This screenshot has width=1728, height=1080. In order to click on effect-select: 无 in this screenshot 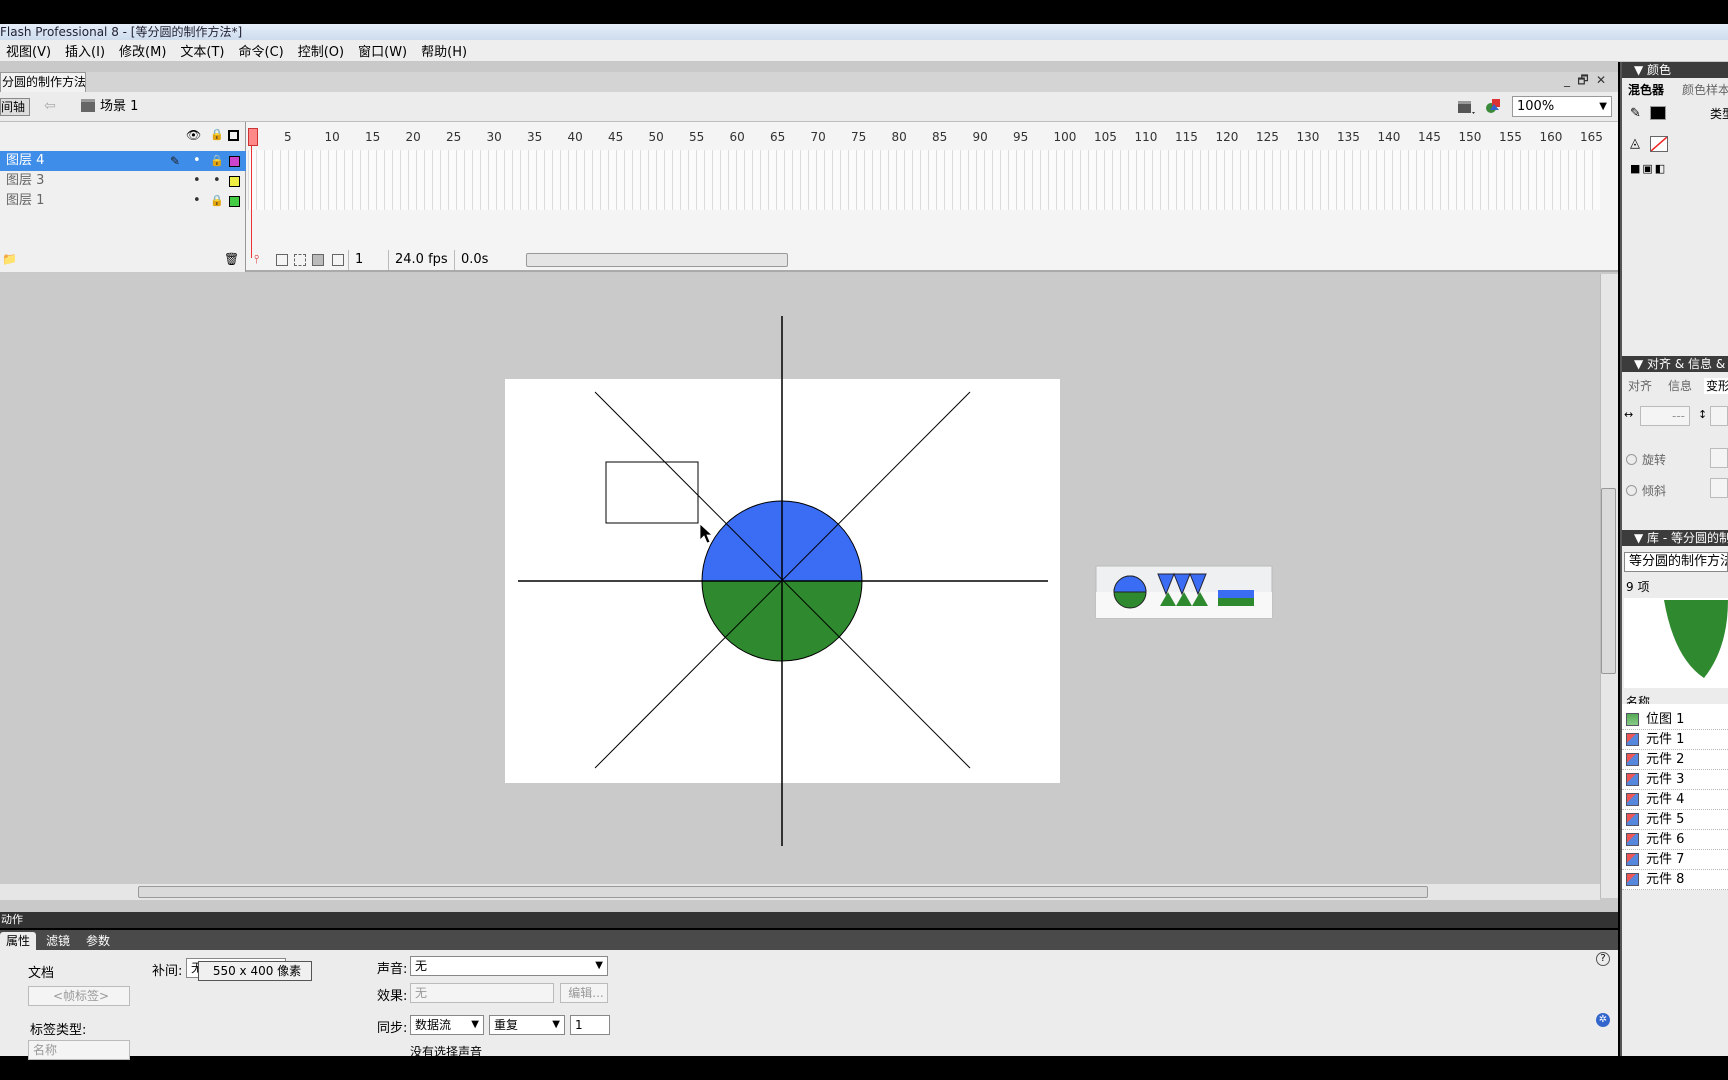, I will do `click(482, 993)`.